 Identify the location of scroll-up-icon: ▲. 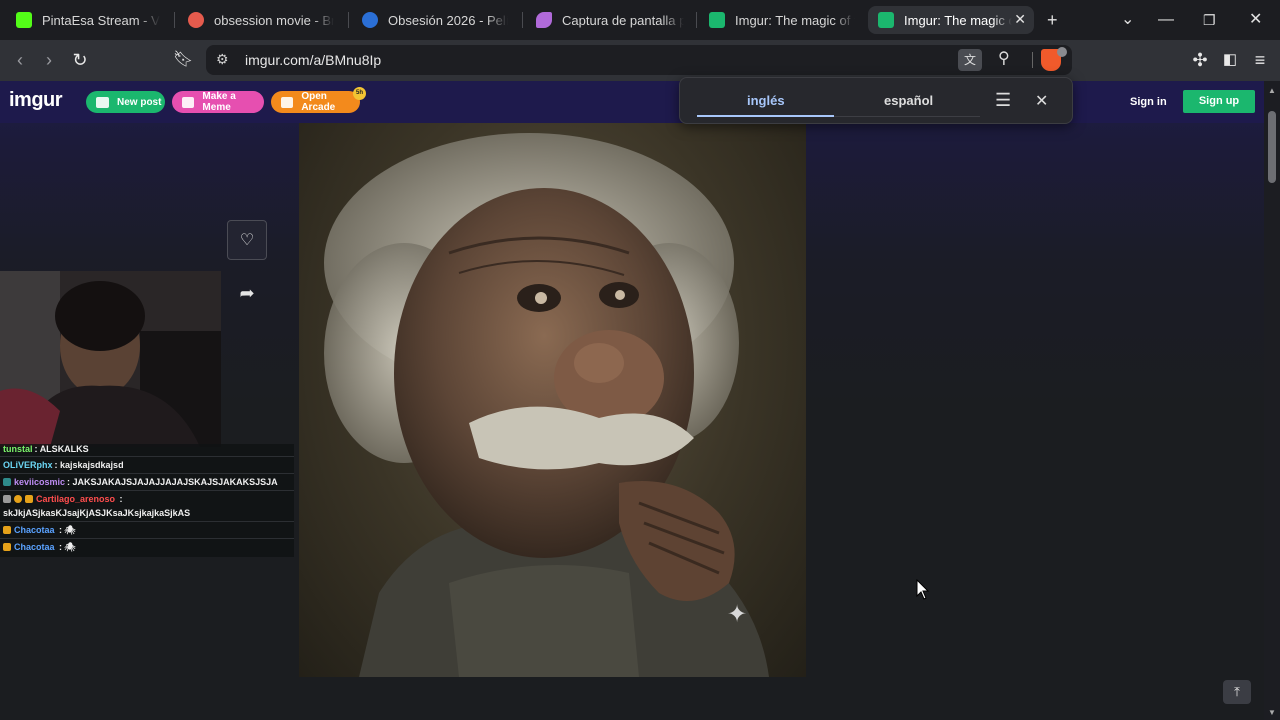
(1272, 90).